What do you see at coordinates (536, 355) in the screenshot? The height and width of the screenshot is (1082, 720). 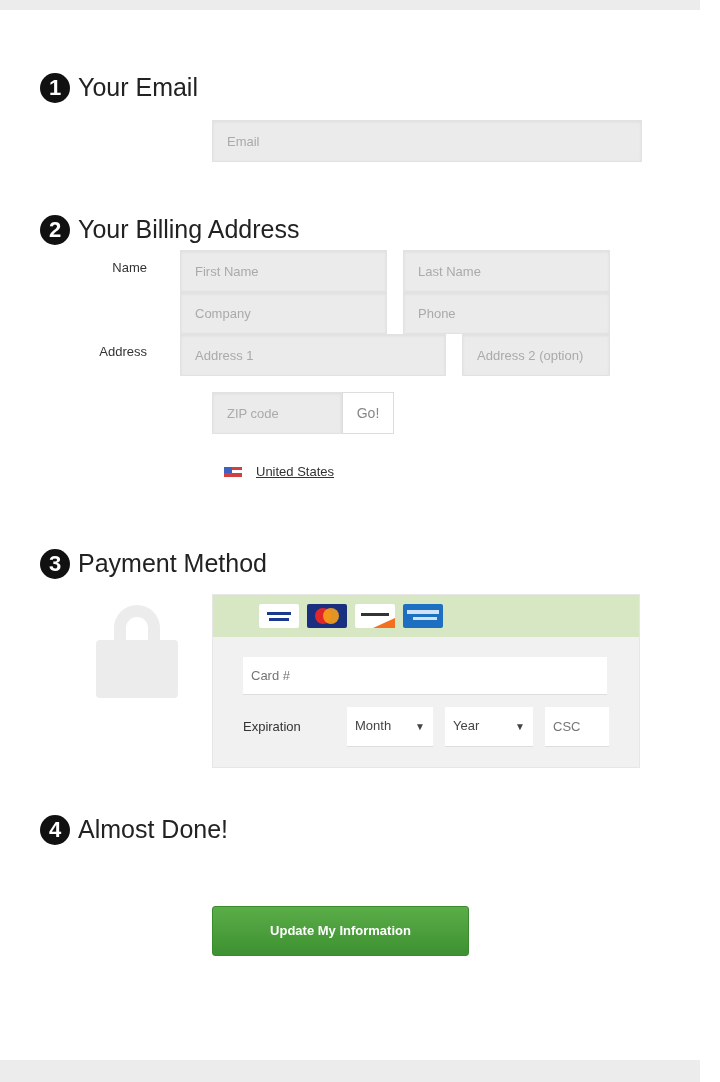 I see `address-field: Address 2 (option)` at bounding box center [536, 355].